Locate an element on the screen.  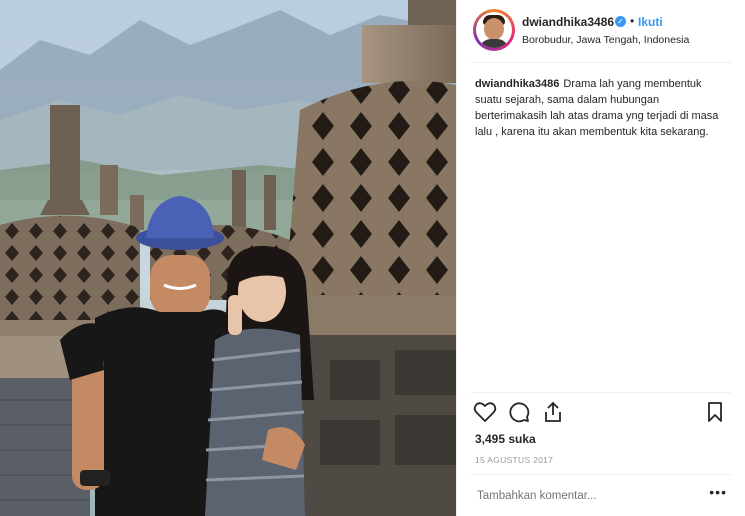
follow-button: Ikuti is located at coordinates (650, 22).